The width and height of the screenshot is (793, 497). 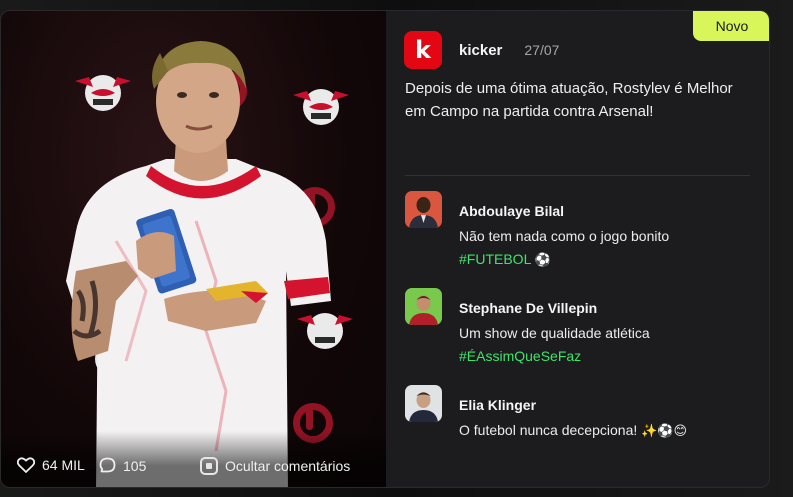 I want to click on comment-text: Um show de qualidade atlética, so click(x=554, y=333).